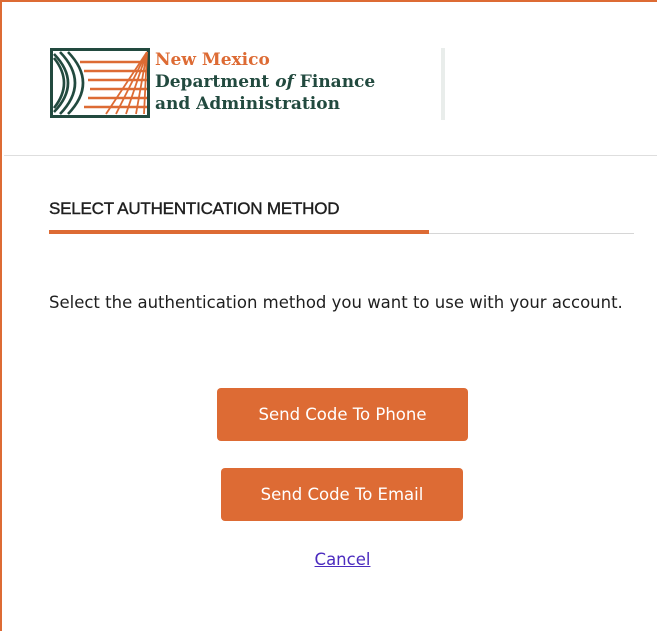  I want to click on section-title: SELECT AUTHENTICATION METHOD, so click(194, 208).